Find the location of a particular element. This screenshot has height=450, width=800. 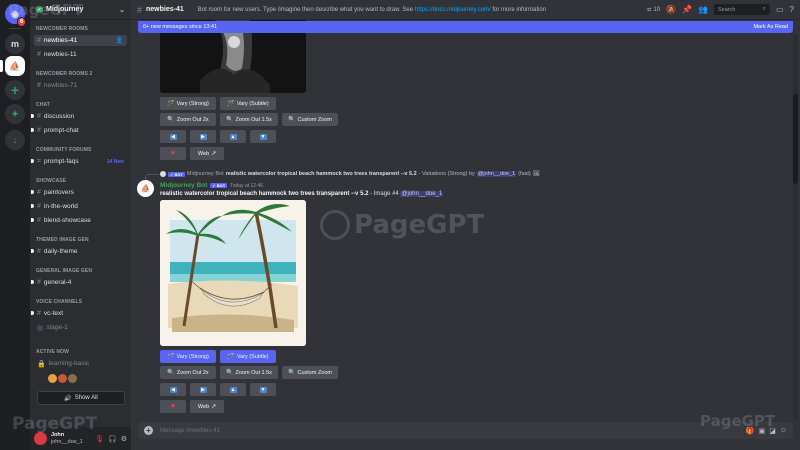

category-active-now: ACTIVE NOW is located at coordinates (52, 352).